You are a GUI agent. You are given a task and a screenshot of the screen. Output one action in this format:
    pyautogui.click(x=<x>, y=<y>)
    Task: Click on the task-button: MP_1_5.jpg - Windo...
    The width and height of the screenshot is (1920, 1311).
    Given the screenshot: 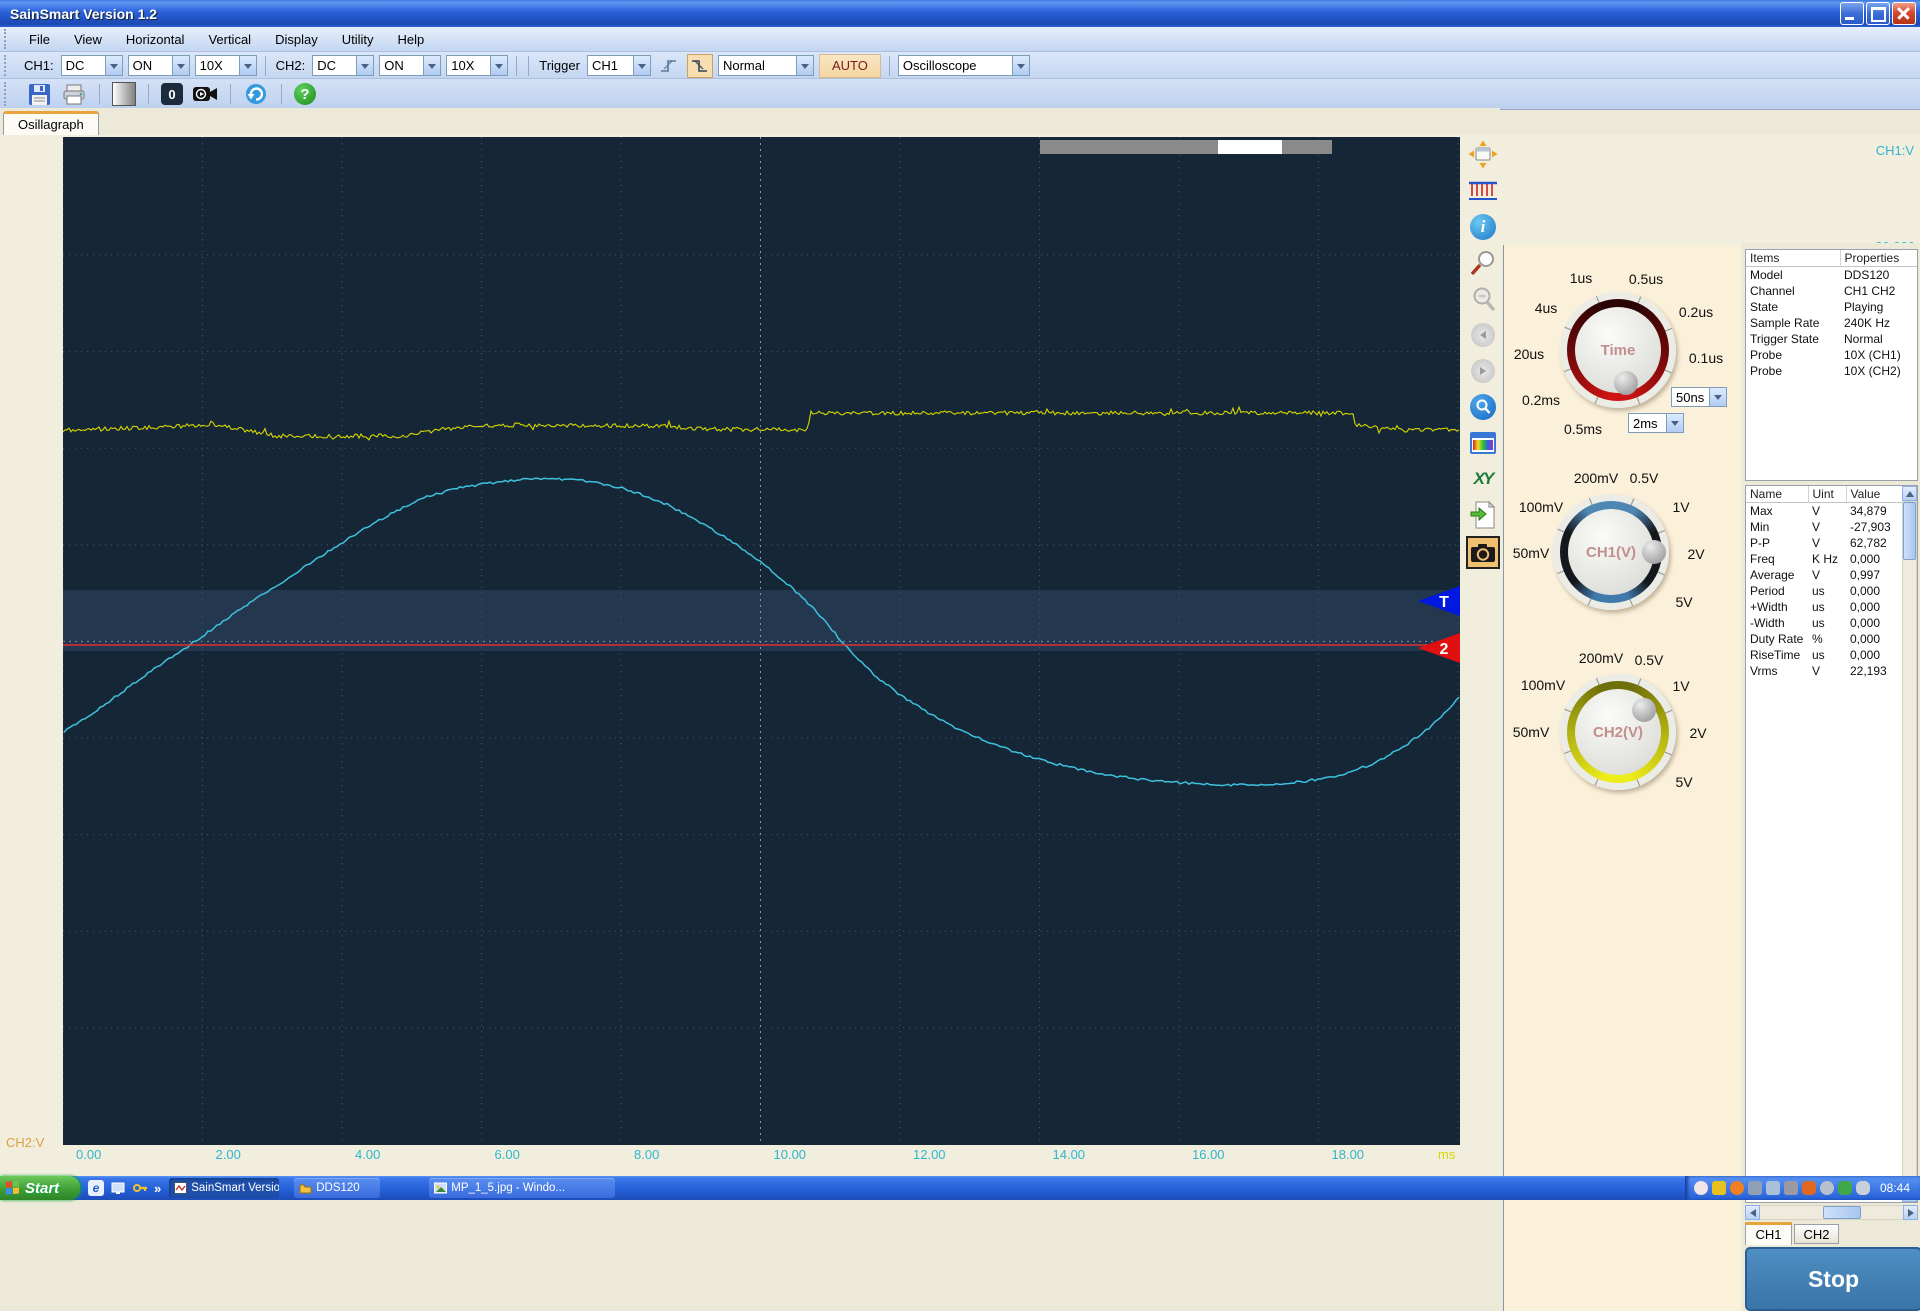 What is the action you would take?
    pyautogui.click(x=522, y=1188)
    